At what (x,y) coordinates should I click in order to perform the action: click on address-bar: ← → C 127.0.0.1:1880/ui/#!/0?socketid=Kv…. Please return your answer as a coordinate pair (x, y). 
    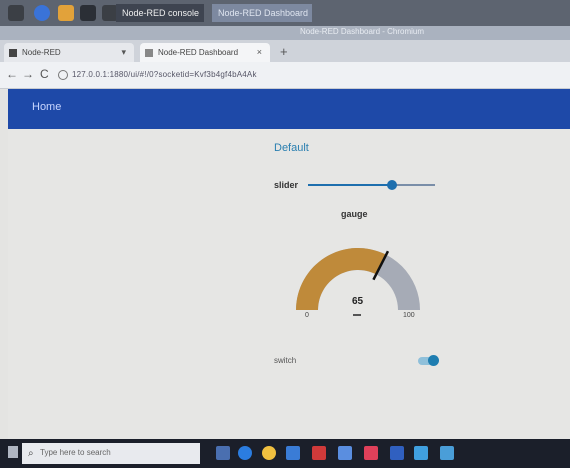
    Looking at the image, I should click on (285, 75).